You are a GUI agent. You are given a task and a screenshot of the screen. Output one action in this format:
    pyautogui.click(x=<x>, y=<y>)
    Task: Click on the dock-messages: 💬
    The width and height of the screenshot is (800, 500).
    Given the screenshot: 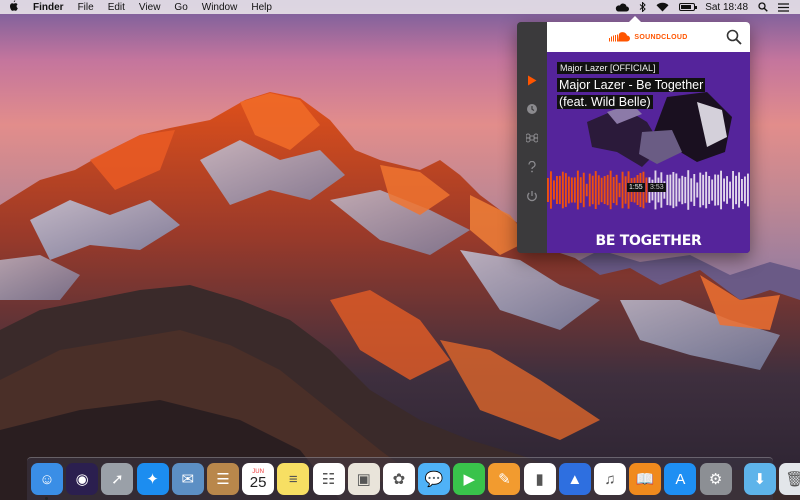 What is the action you would take?
    pyautogui.click(x=434, y=479)
    